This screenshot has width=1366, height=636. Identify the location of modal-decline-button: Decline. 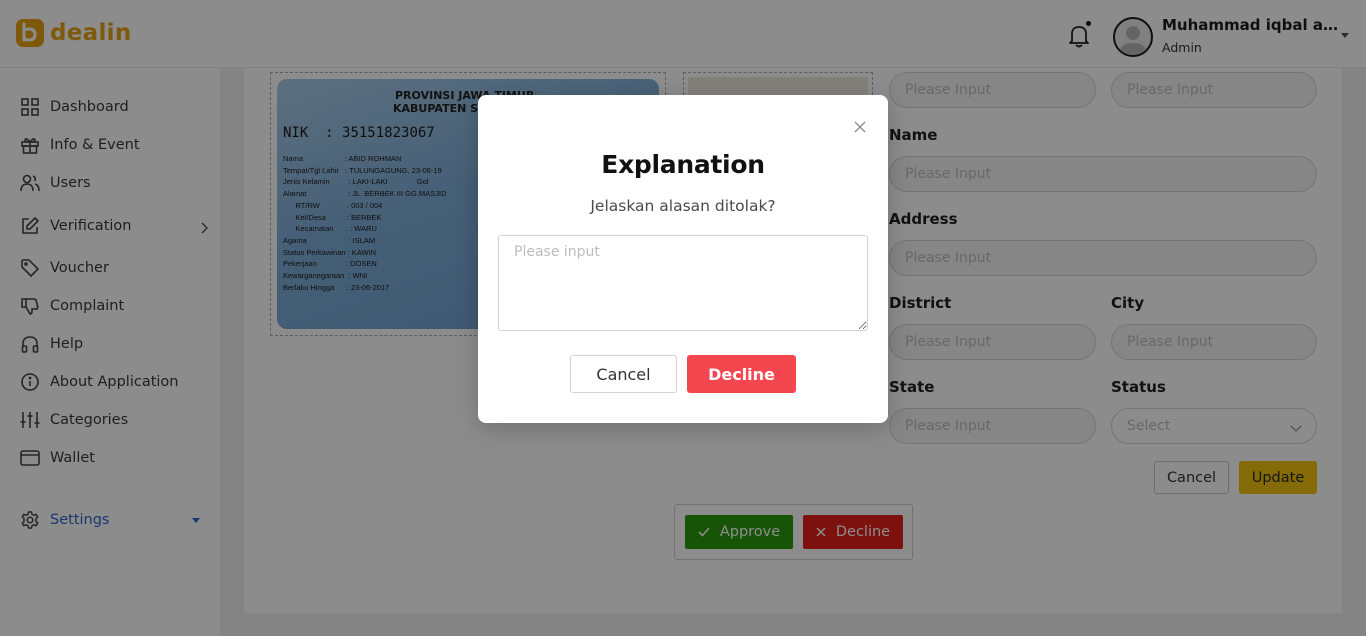
(741, 374).